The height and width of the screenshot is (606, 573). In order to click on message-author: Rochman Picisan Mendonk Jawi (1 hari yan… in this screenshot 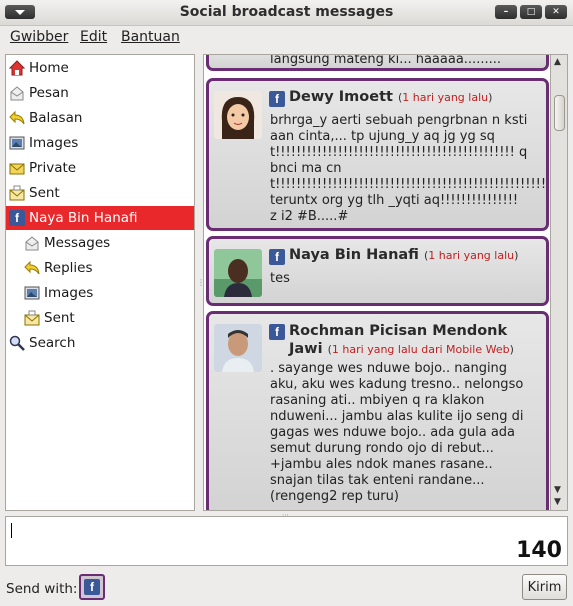, I will do `click(414, 340)`.